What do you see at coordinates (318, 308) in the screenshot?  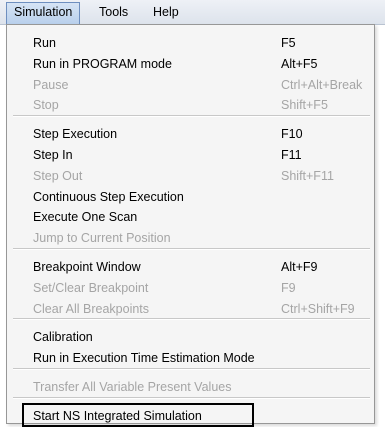 I see `menu-item-shortcut: Ctrl+Shift+F9` at bounding box center [318, 308].